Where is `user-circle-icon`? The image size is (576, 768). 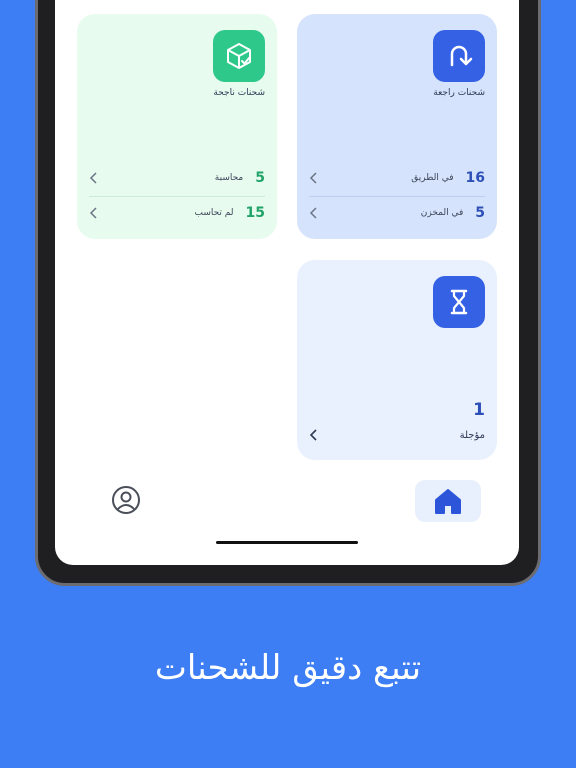
user-circle-icon is located at coordinates (126, 500).